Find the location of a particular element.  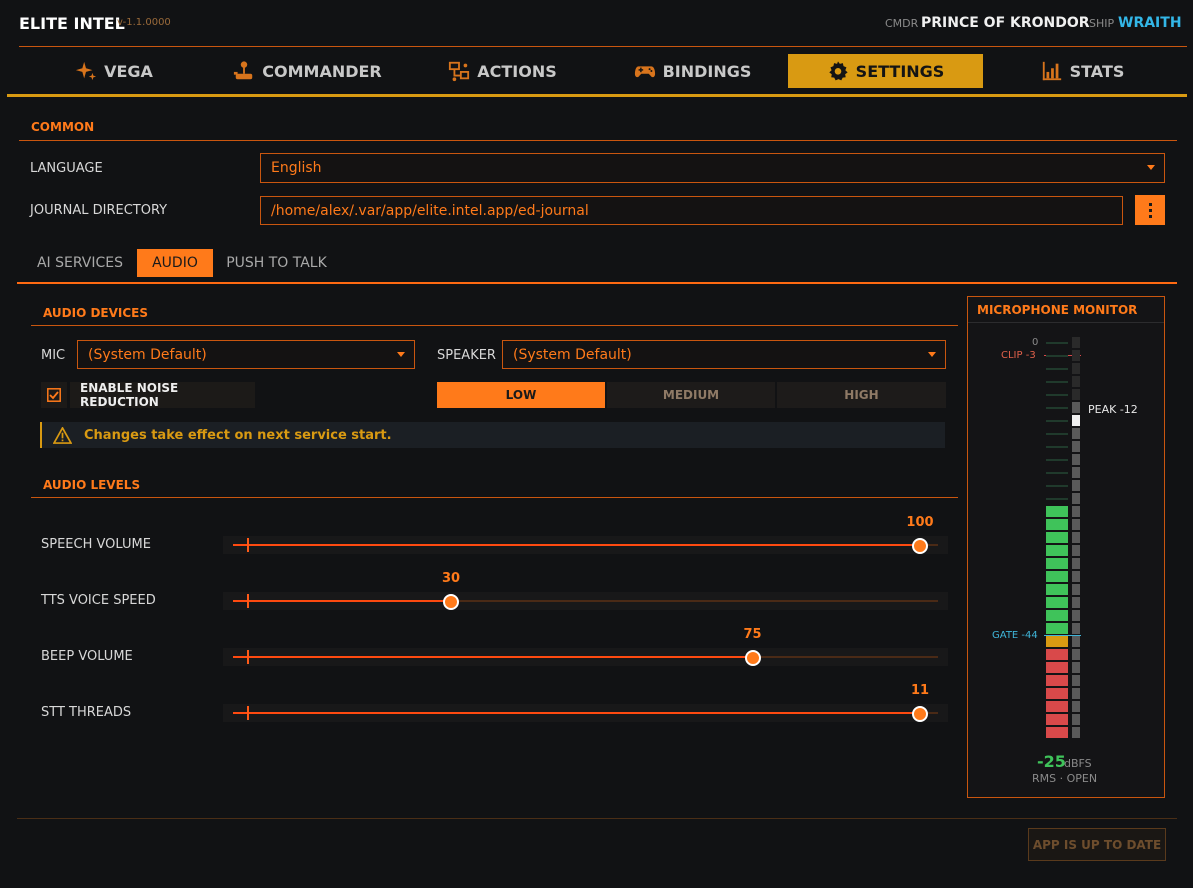

slider-value: 100 is located at coordinates (920, 522).